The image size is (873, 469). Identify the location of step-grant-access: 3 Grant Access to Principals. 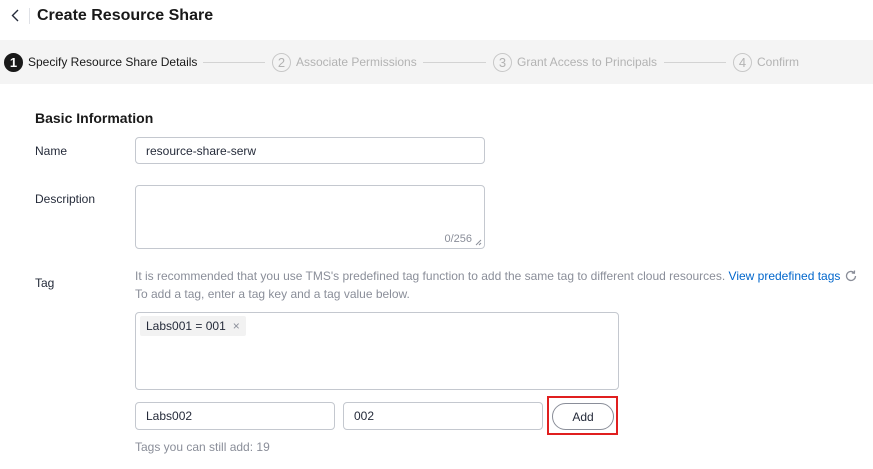
(575, 62).